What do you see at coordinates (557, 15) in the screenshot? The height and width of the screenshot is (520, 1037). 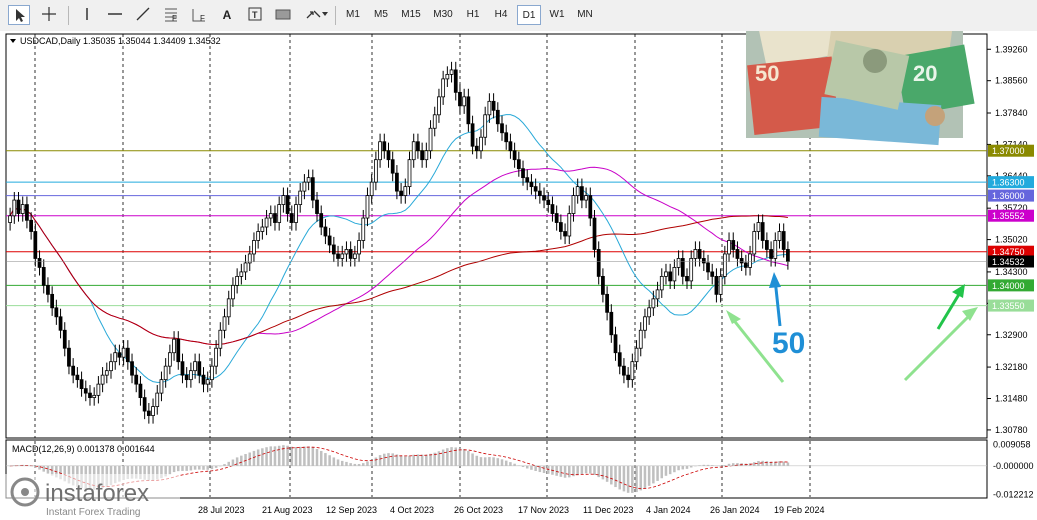 I see `timeframe-w1: W1` at bounding box center [557, 15].